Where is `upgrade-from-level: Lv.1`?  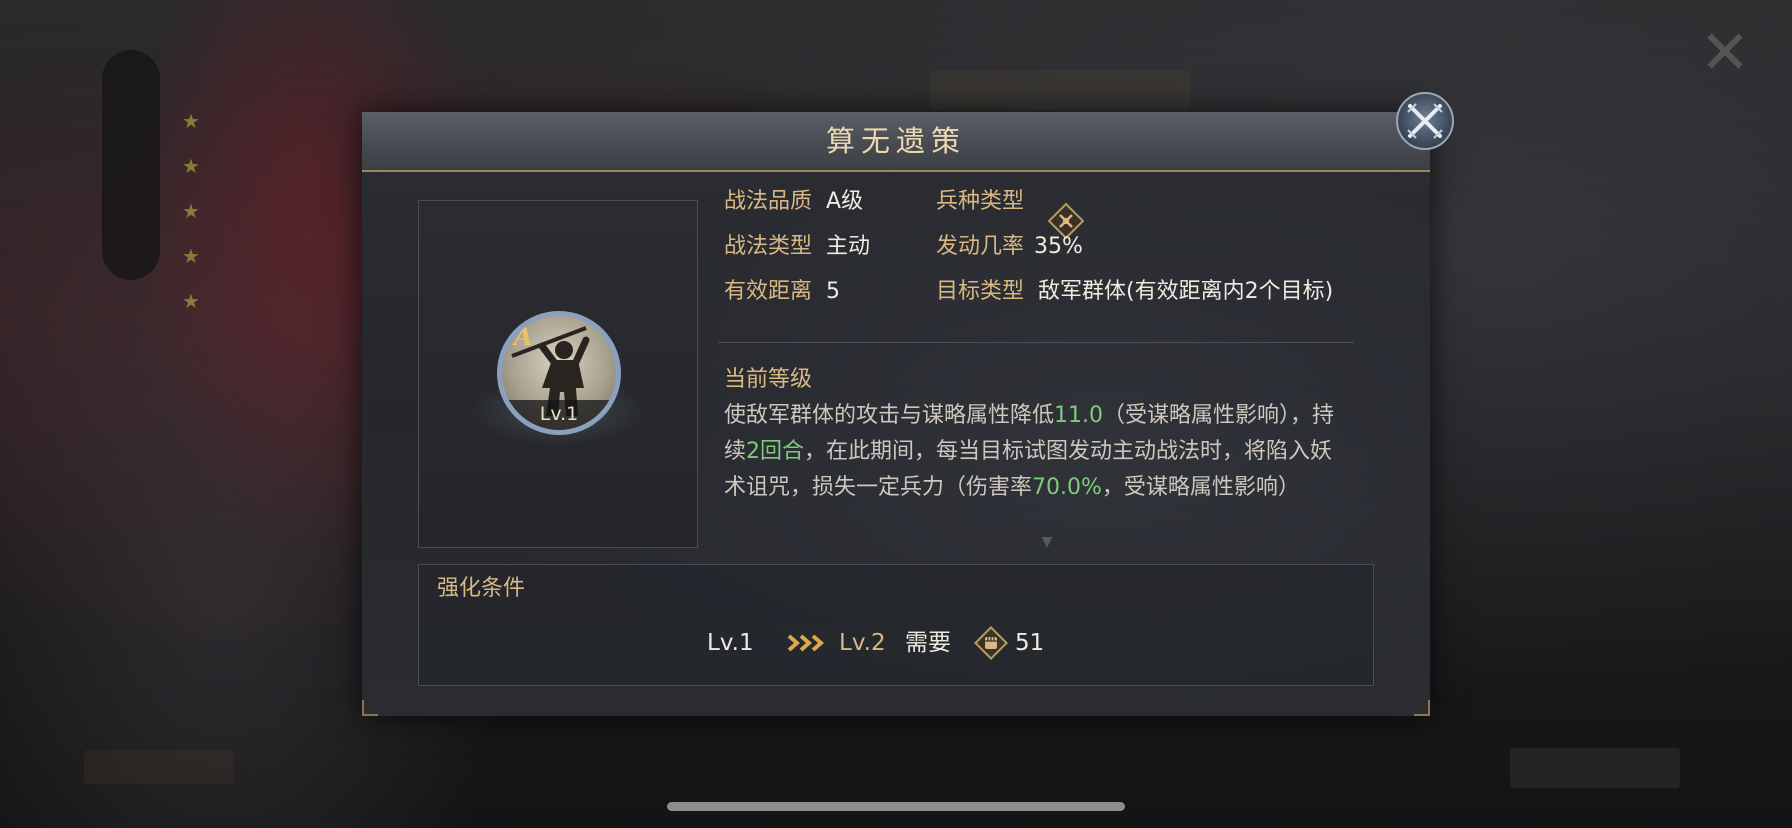 upgrade-from-level: Lv.1 is located at coordinates (730, 643).